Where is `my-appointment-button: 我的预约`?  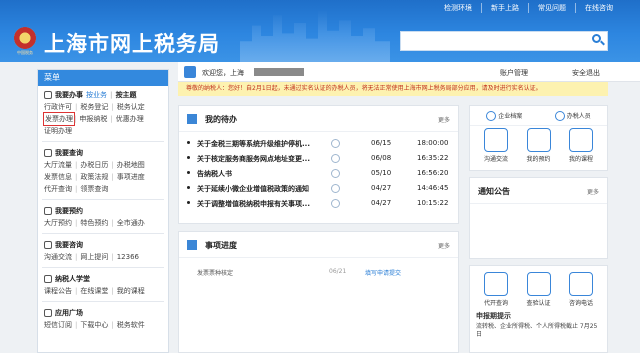
my-appointment-button: 我的预约 is located at coordinates (539, 145).